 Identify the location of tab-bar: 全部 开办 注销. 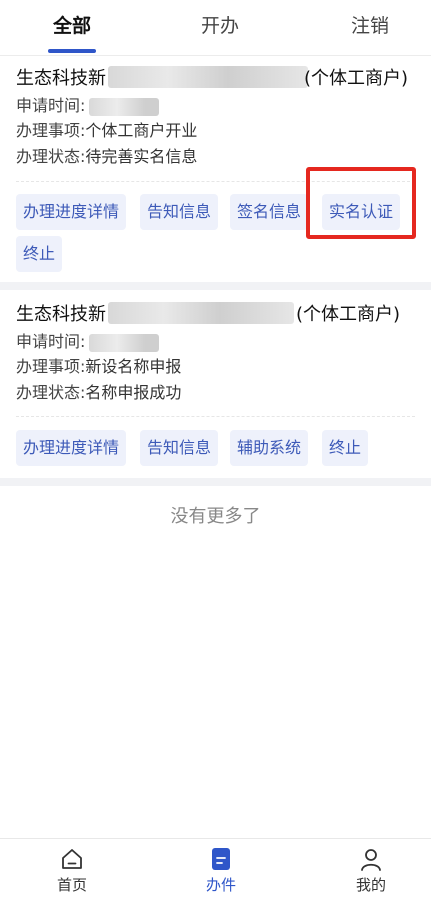
(215, 28).